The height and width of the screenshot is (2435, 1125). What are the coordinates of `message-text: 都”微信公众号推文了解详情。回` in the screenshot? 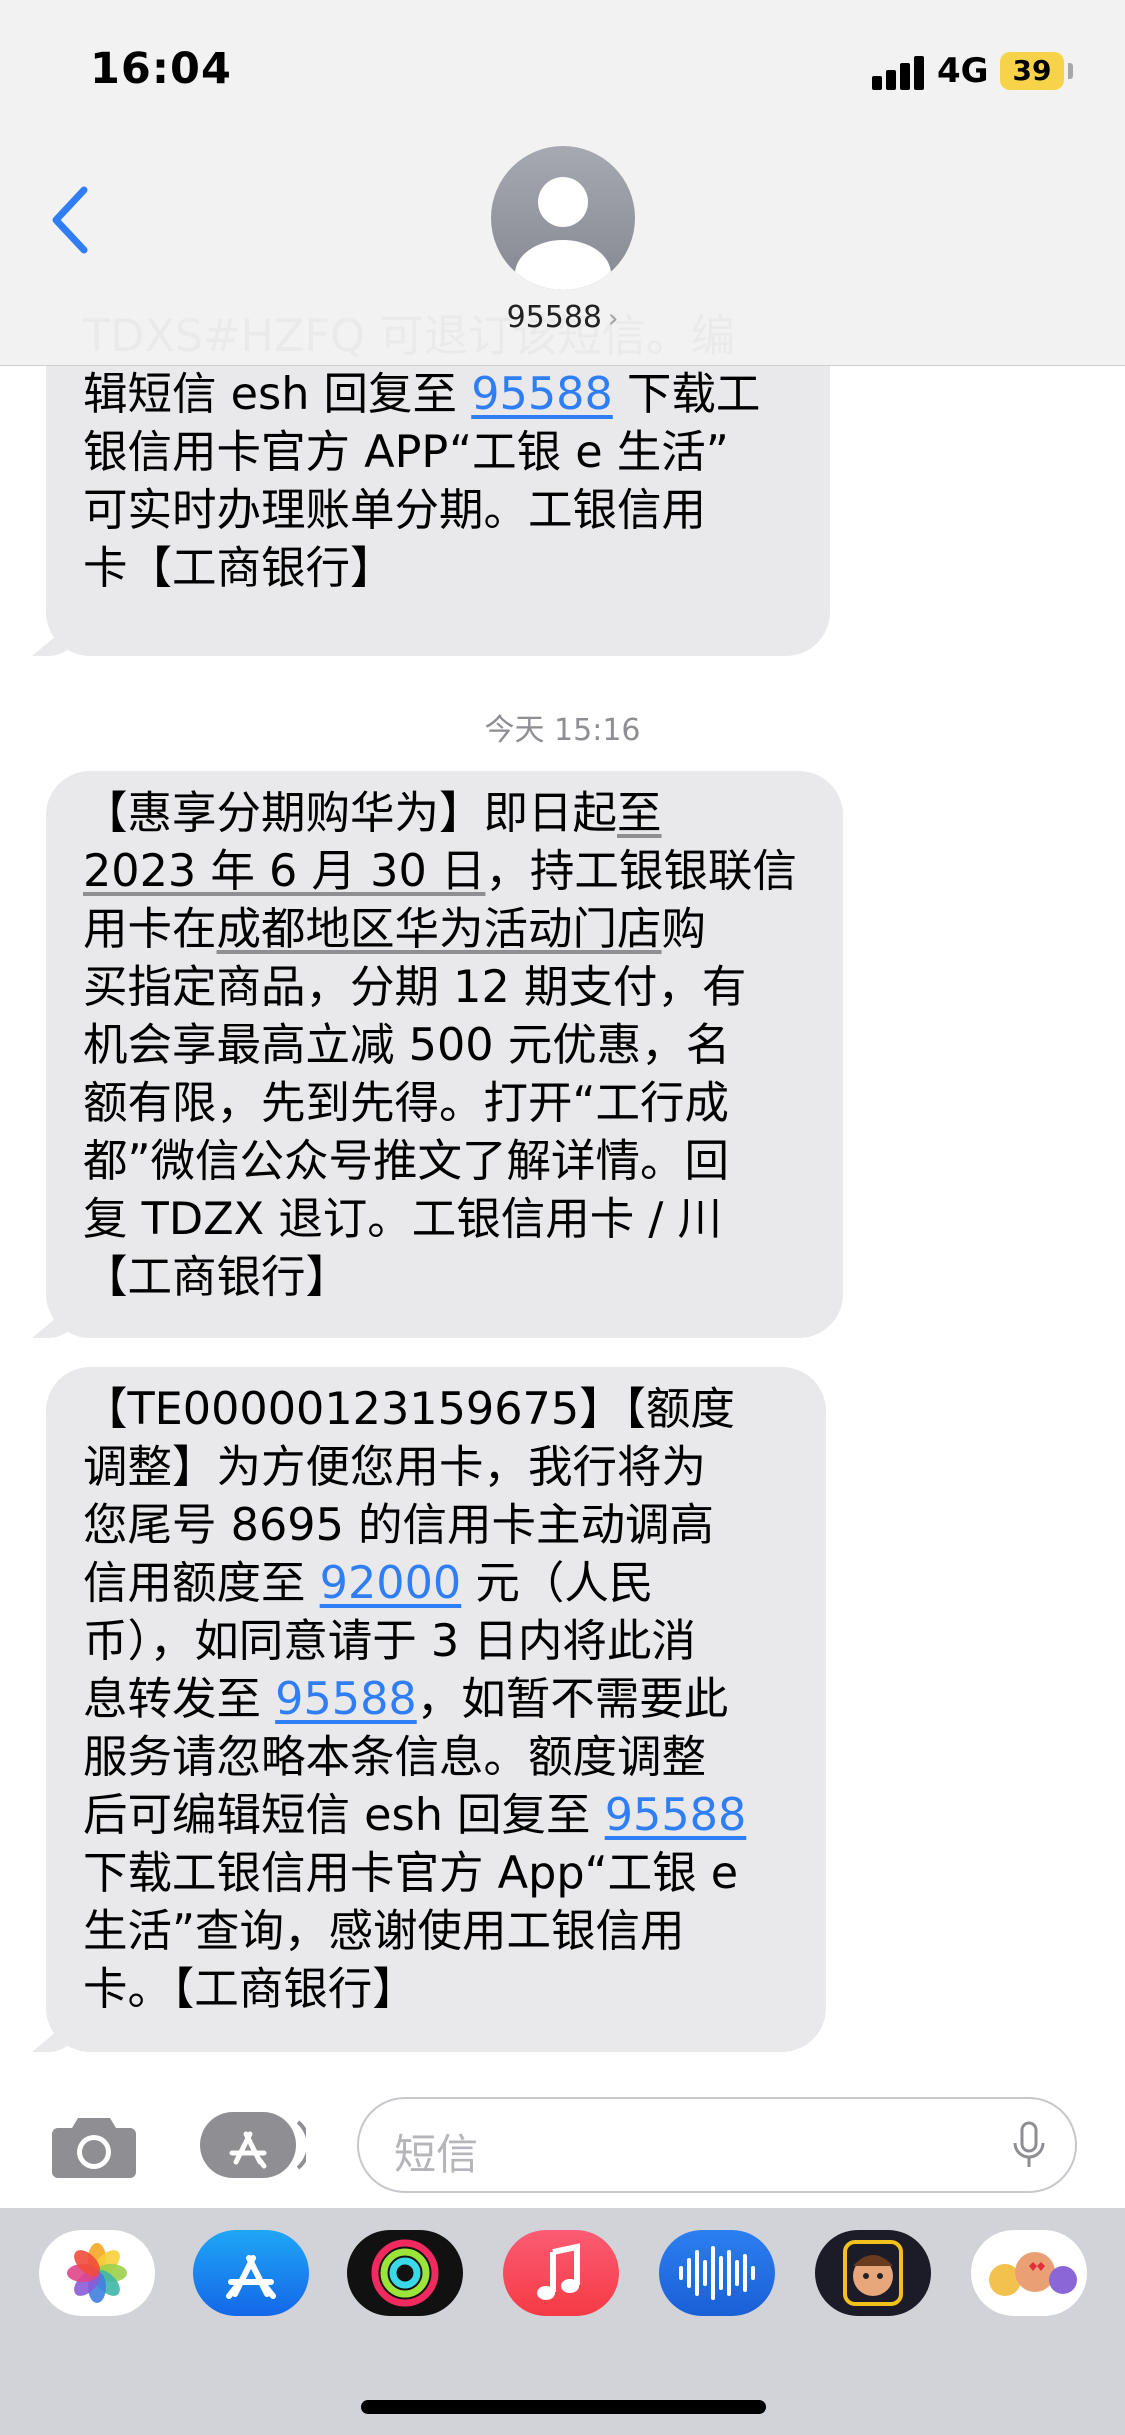 It's located at (406, 1161).